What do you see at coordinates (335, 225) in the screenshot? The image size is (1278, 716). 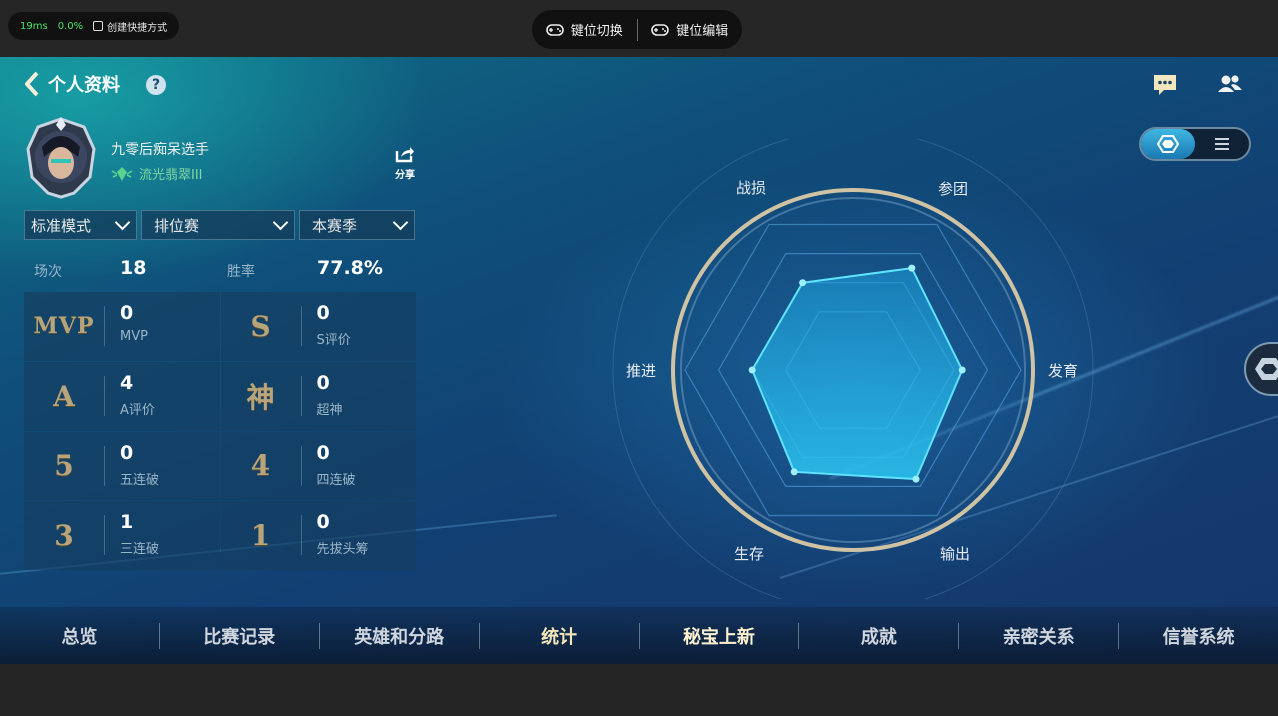 I see `season-value: 本赛季` at bounding box center [335, 225].